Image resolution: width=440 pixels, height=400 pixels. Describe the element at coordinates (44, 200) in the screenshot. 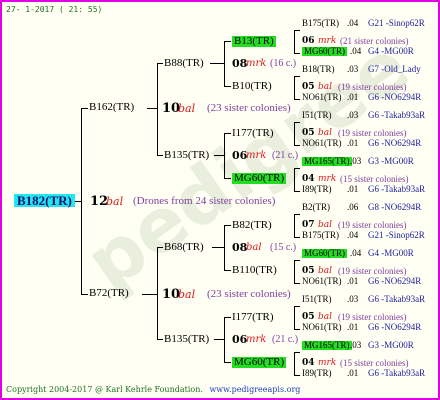

I see `root-queen: B182(TR)` at that location.